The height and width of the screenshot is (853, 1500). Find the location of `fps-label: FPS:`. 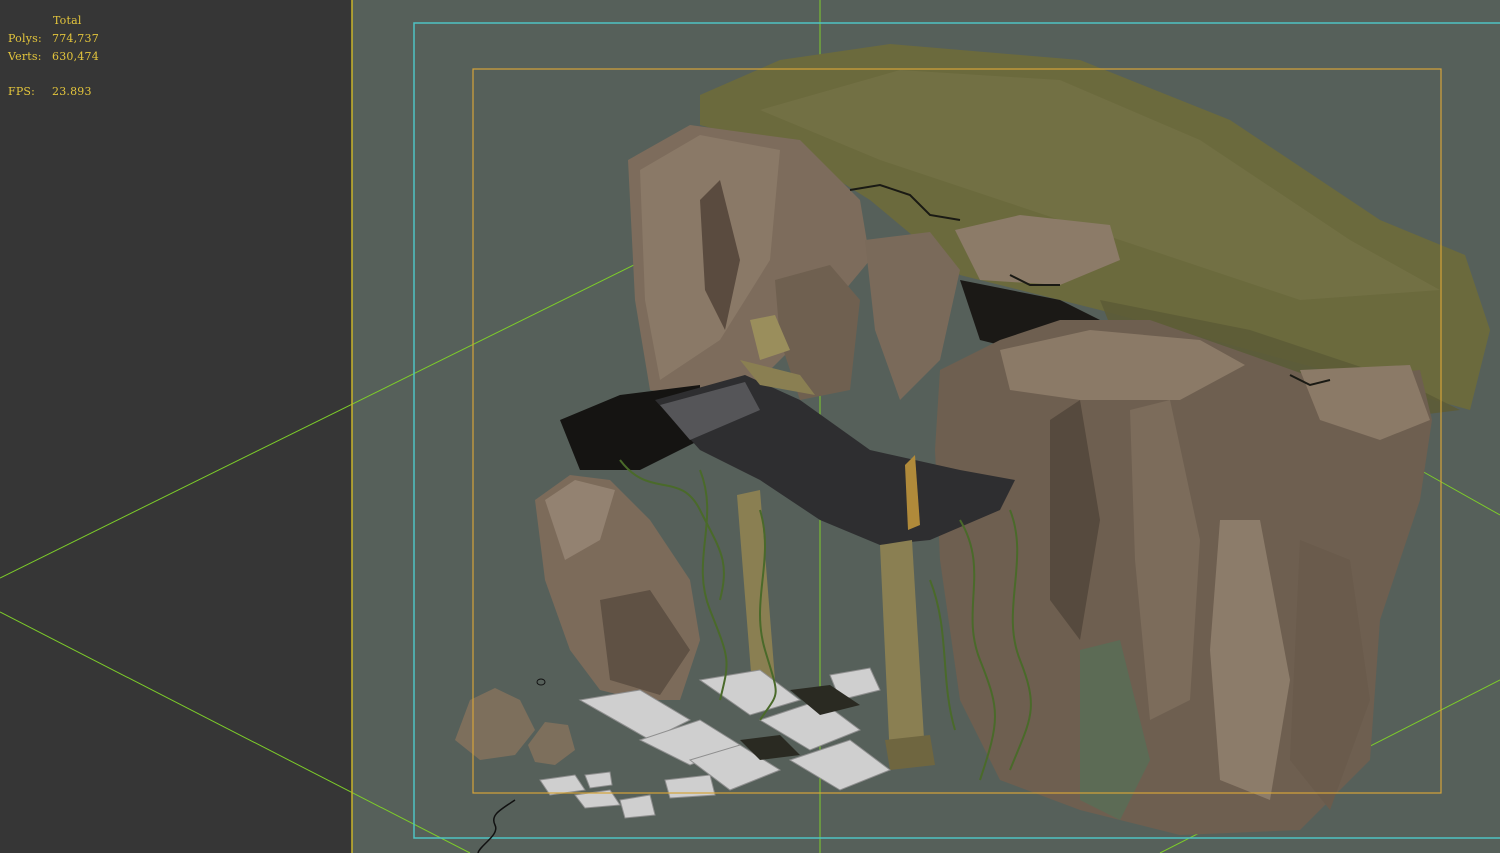

fps-label: FPS: is located at coordinates (22, 91).